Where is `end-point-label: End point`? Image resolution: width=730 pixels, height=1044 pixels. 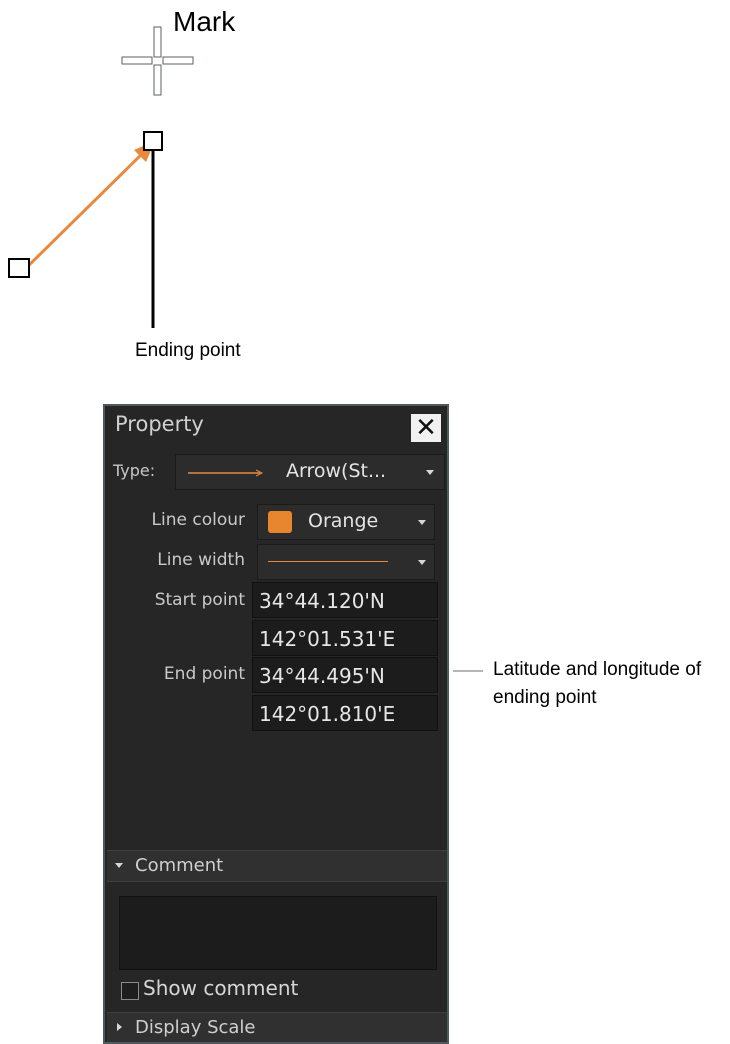
end-point-label: End point is located at coordinates (204, 674).